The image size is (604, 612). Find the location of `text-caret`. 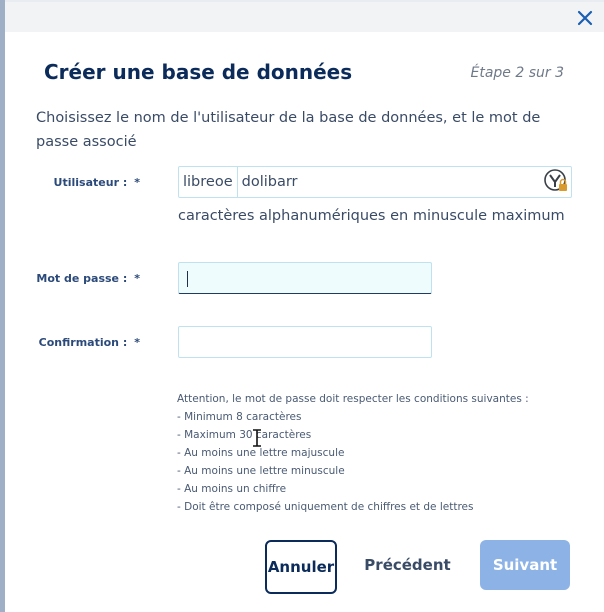

text-caret is located at coordinates (187, 279).